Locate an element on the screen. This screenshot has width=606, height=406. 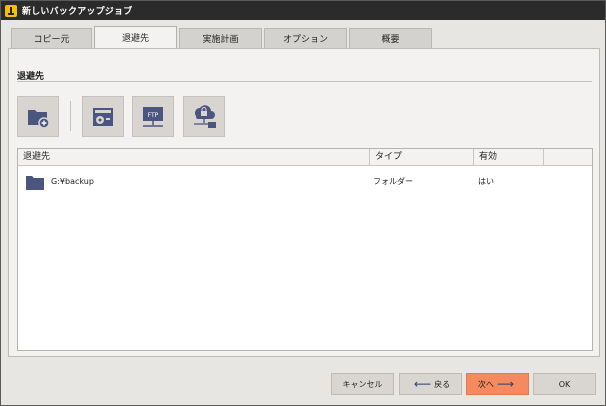
svg-text: FTP is located at coordinates (153, 115).